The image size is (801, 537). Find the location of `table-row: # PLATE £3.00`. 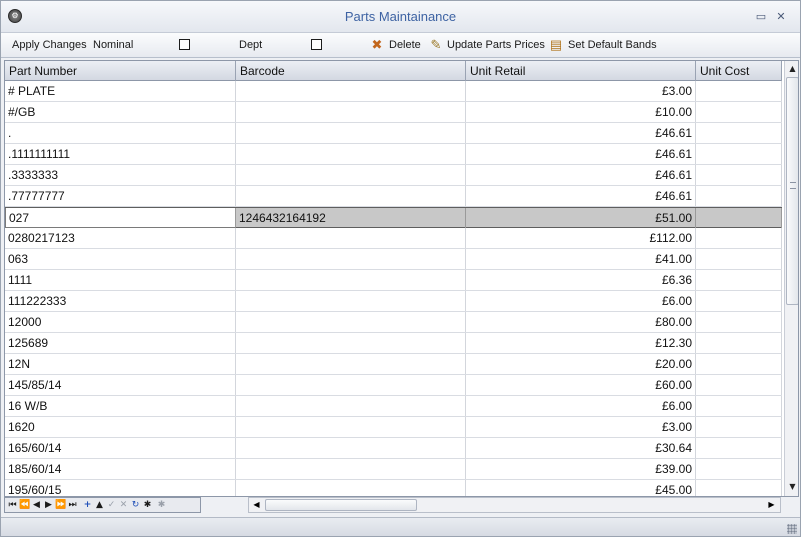

table-row: # PLATE £3.00 is located at coordinates (393, 91).